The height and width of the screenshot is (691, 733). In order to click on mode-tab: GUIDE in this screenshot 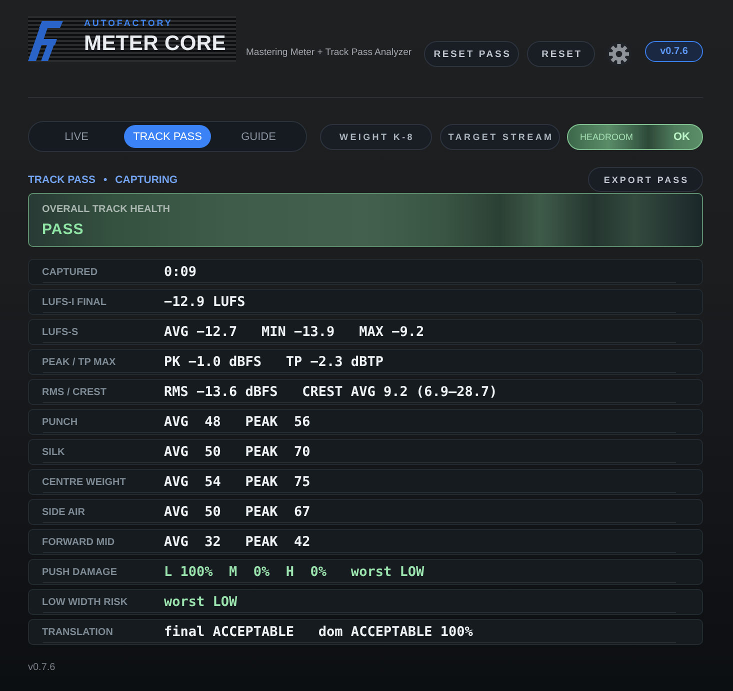, I will do `click(258, 136)`.